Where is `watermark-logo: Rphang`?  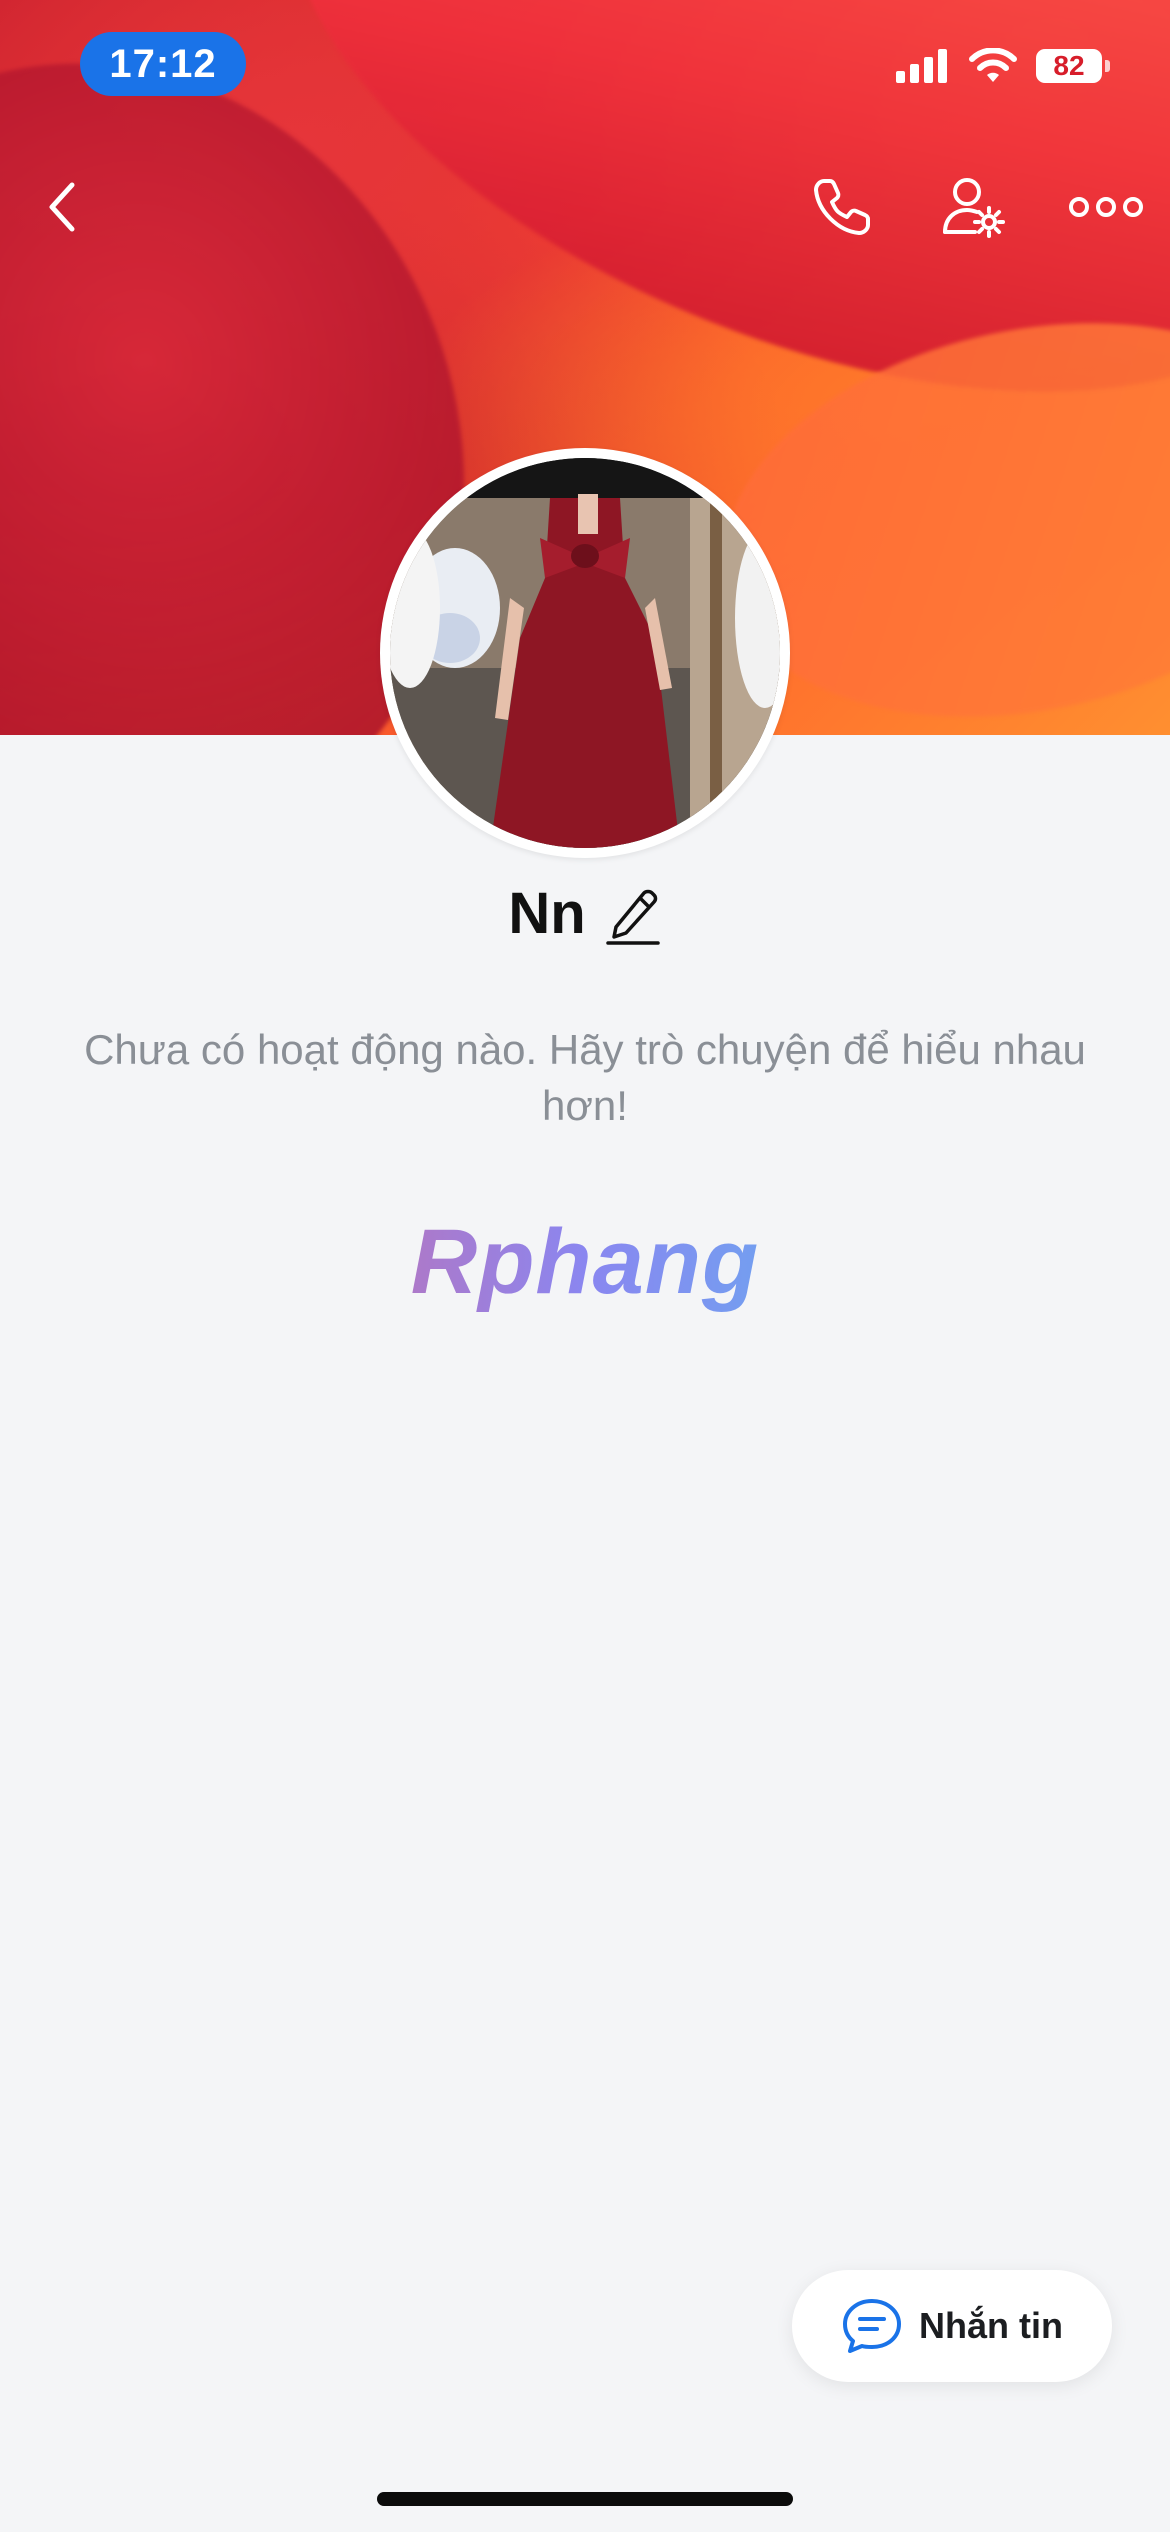
watermark-logo: Rphang is located at coordinates (585, 1262).